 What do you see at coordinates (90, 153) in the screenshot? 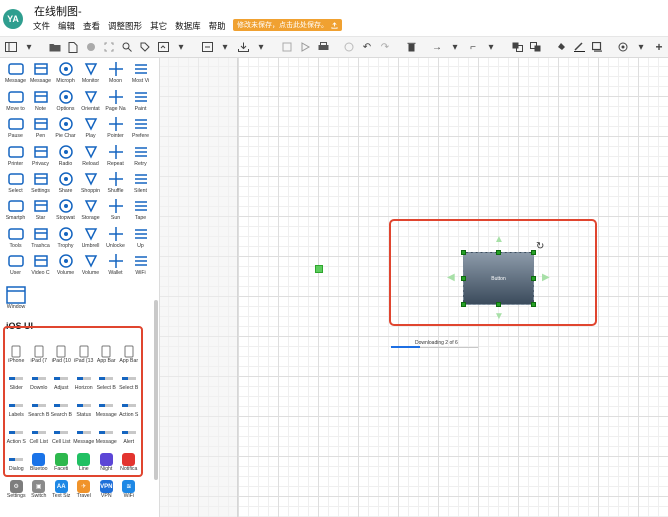
I see `shape-item: Reload` at bounding box center [90, 153].